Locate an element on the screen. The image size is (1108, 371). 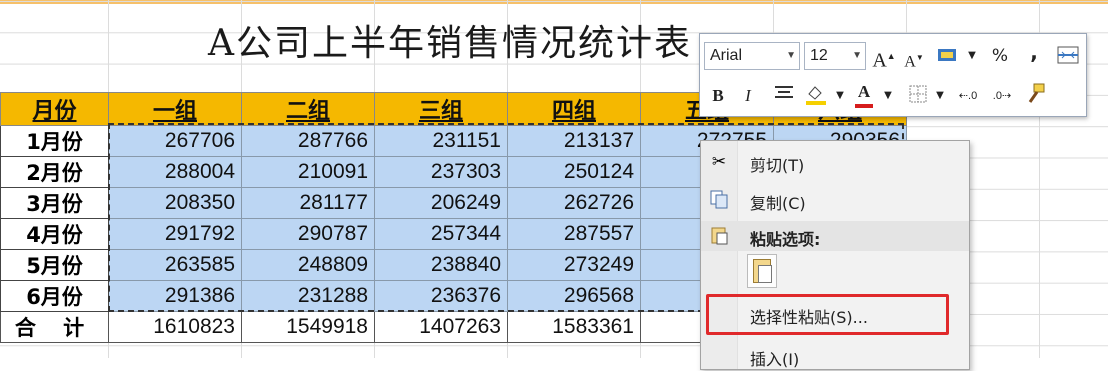
grow-font-button: A▲ is located at coordinates (884, 58).